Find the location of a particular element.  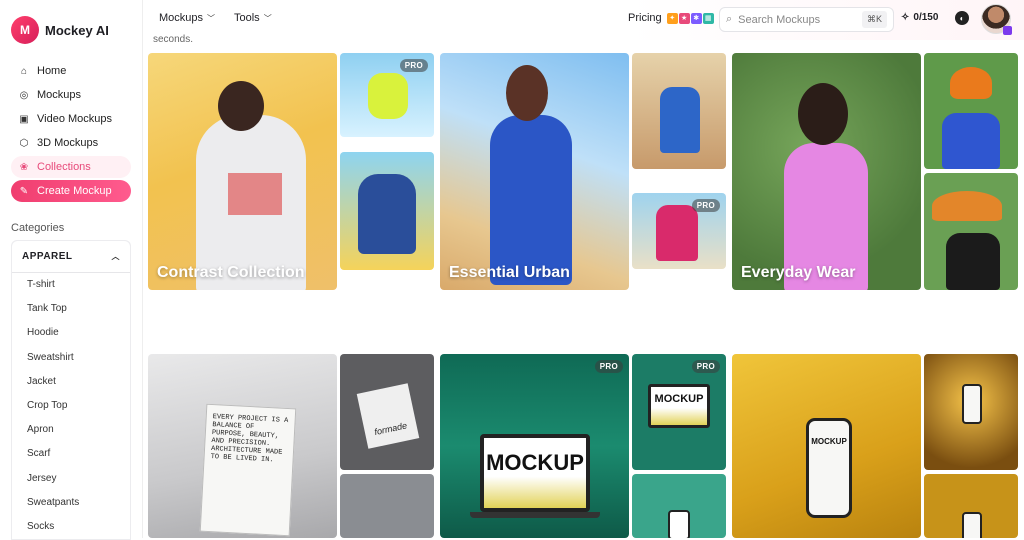

pricing-link: Pricing ✦ ★ ✱ ▦ is located at coordinates (671, 18).